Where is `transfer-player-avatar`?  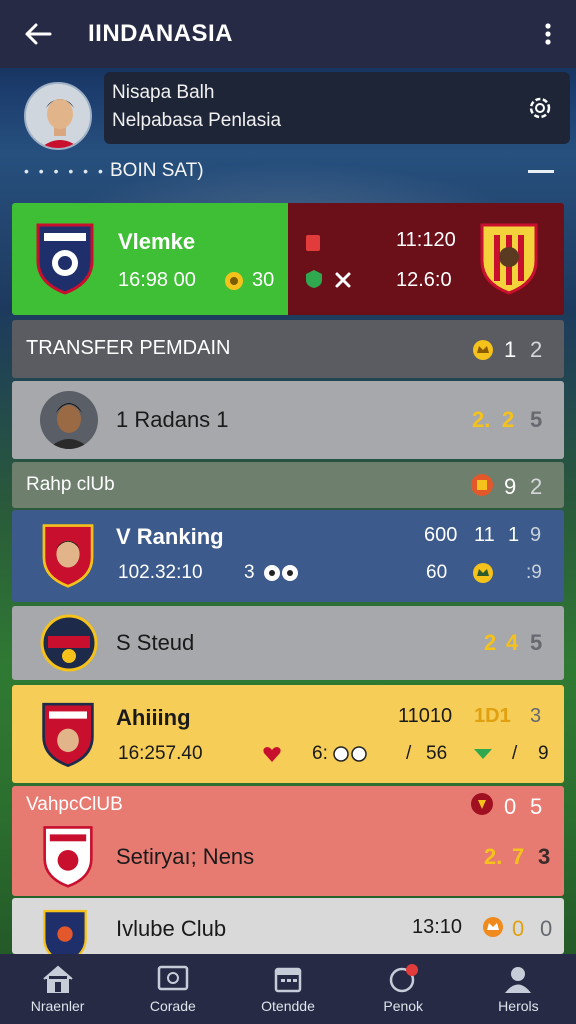
transfer-player-avatar is located at coordinates (69, 420).